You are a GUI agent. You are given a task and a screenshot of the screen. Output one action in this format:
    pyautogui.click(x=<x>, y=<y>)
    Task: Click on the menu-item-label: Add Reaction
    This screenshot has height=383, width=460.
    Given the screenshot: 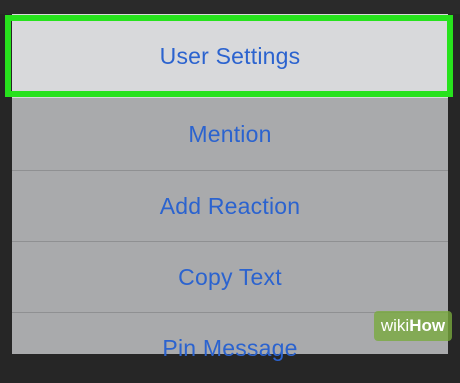 What is the action you would take?
    pyautogui.click(x=230, y=205)
    